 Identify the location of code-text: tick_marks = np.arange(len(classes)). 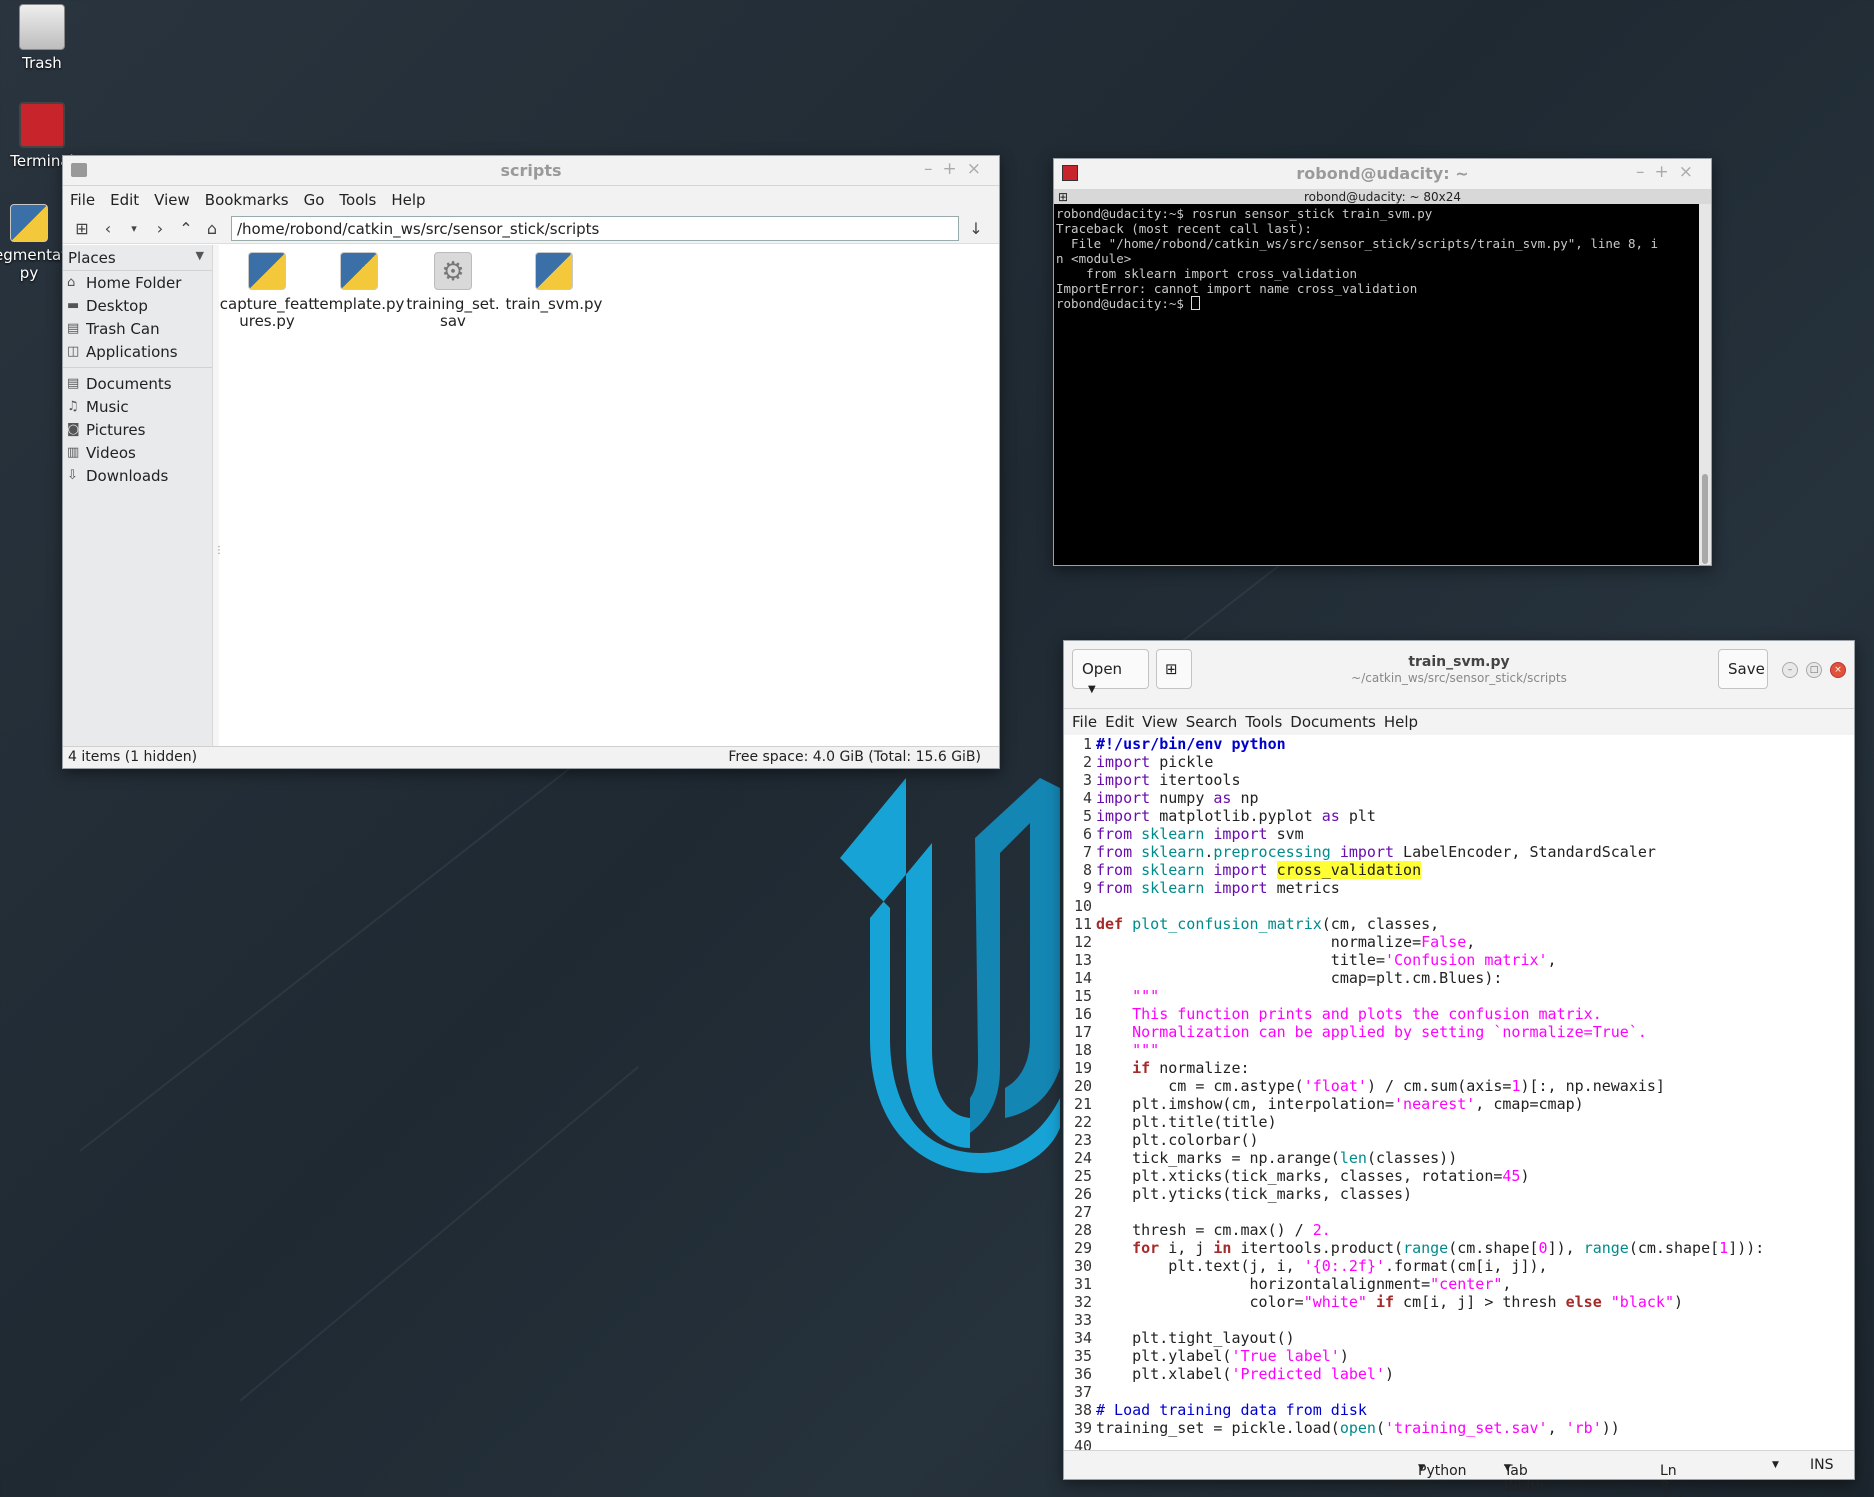
(1277, 1158).